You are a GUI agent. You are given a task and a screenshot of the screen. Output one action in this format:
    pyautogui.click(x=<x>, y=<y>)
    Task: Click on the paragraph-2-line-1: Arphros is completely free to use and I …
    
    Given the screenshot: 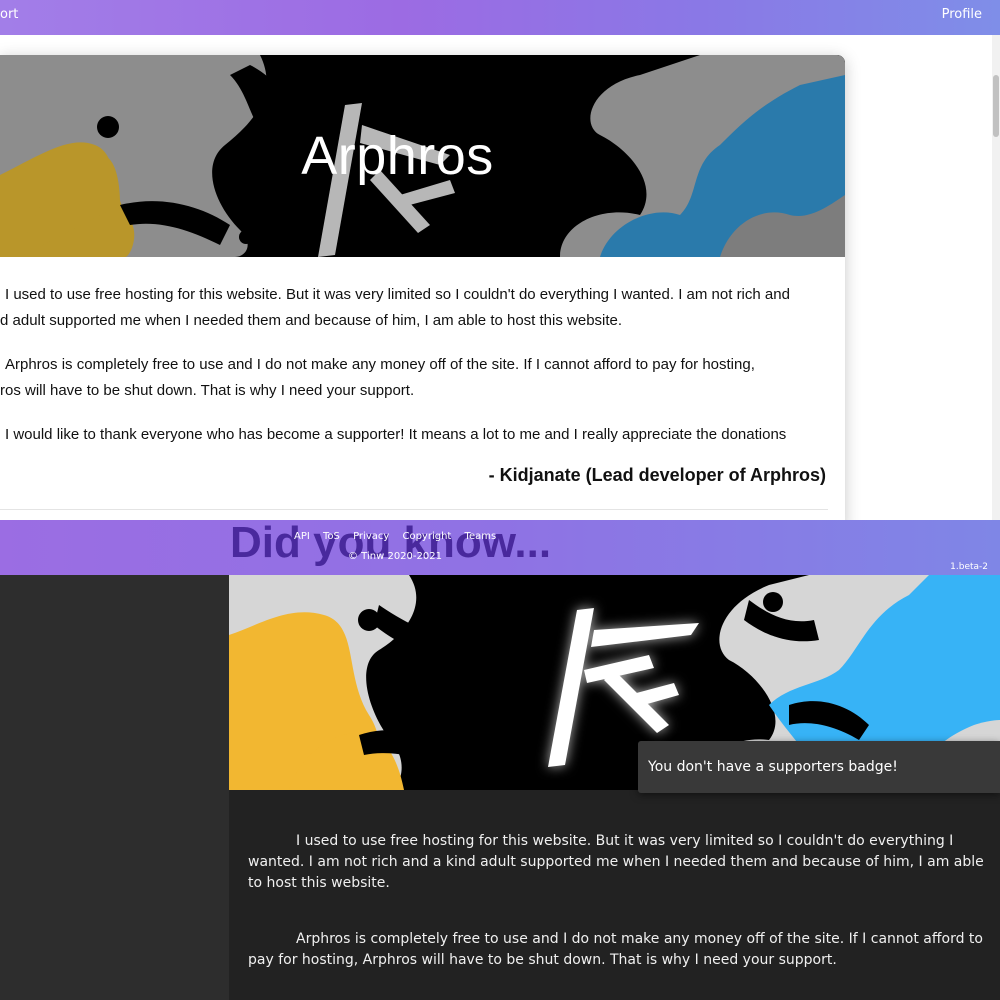 What is the action you would take?
    pyautogui.click(x=380, y=364)
    